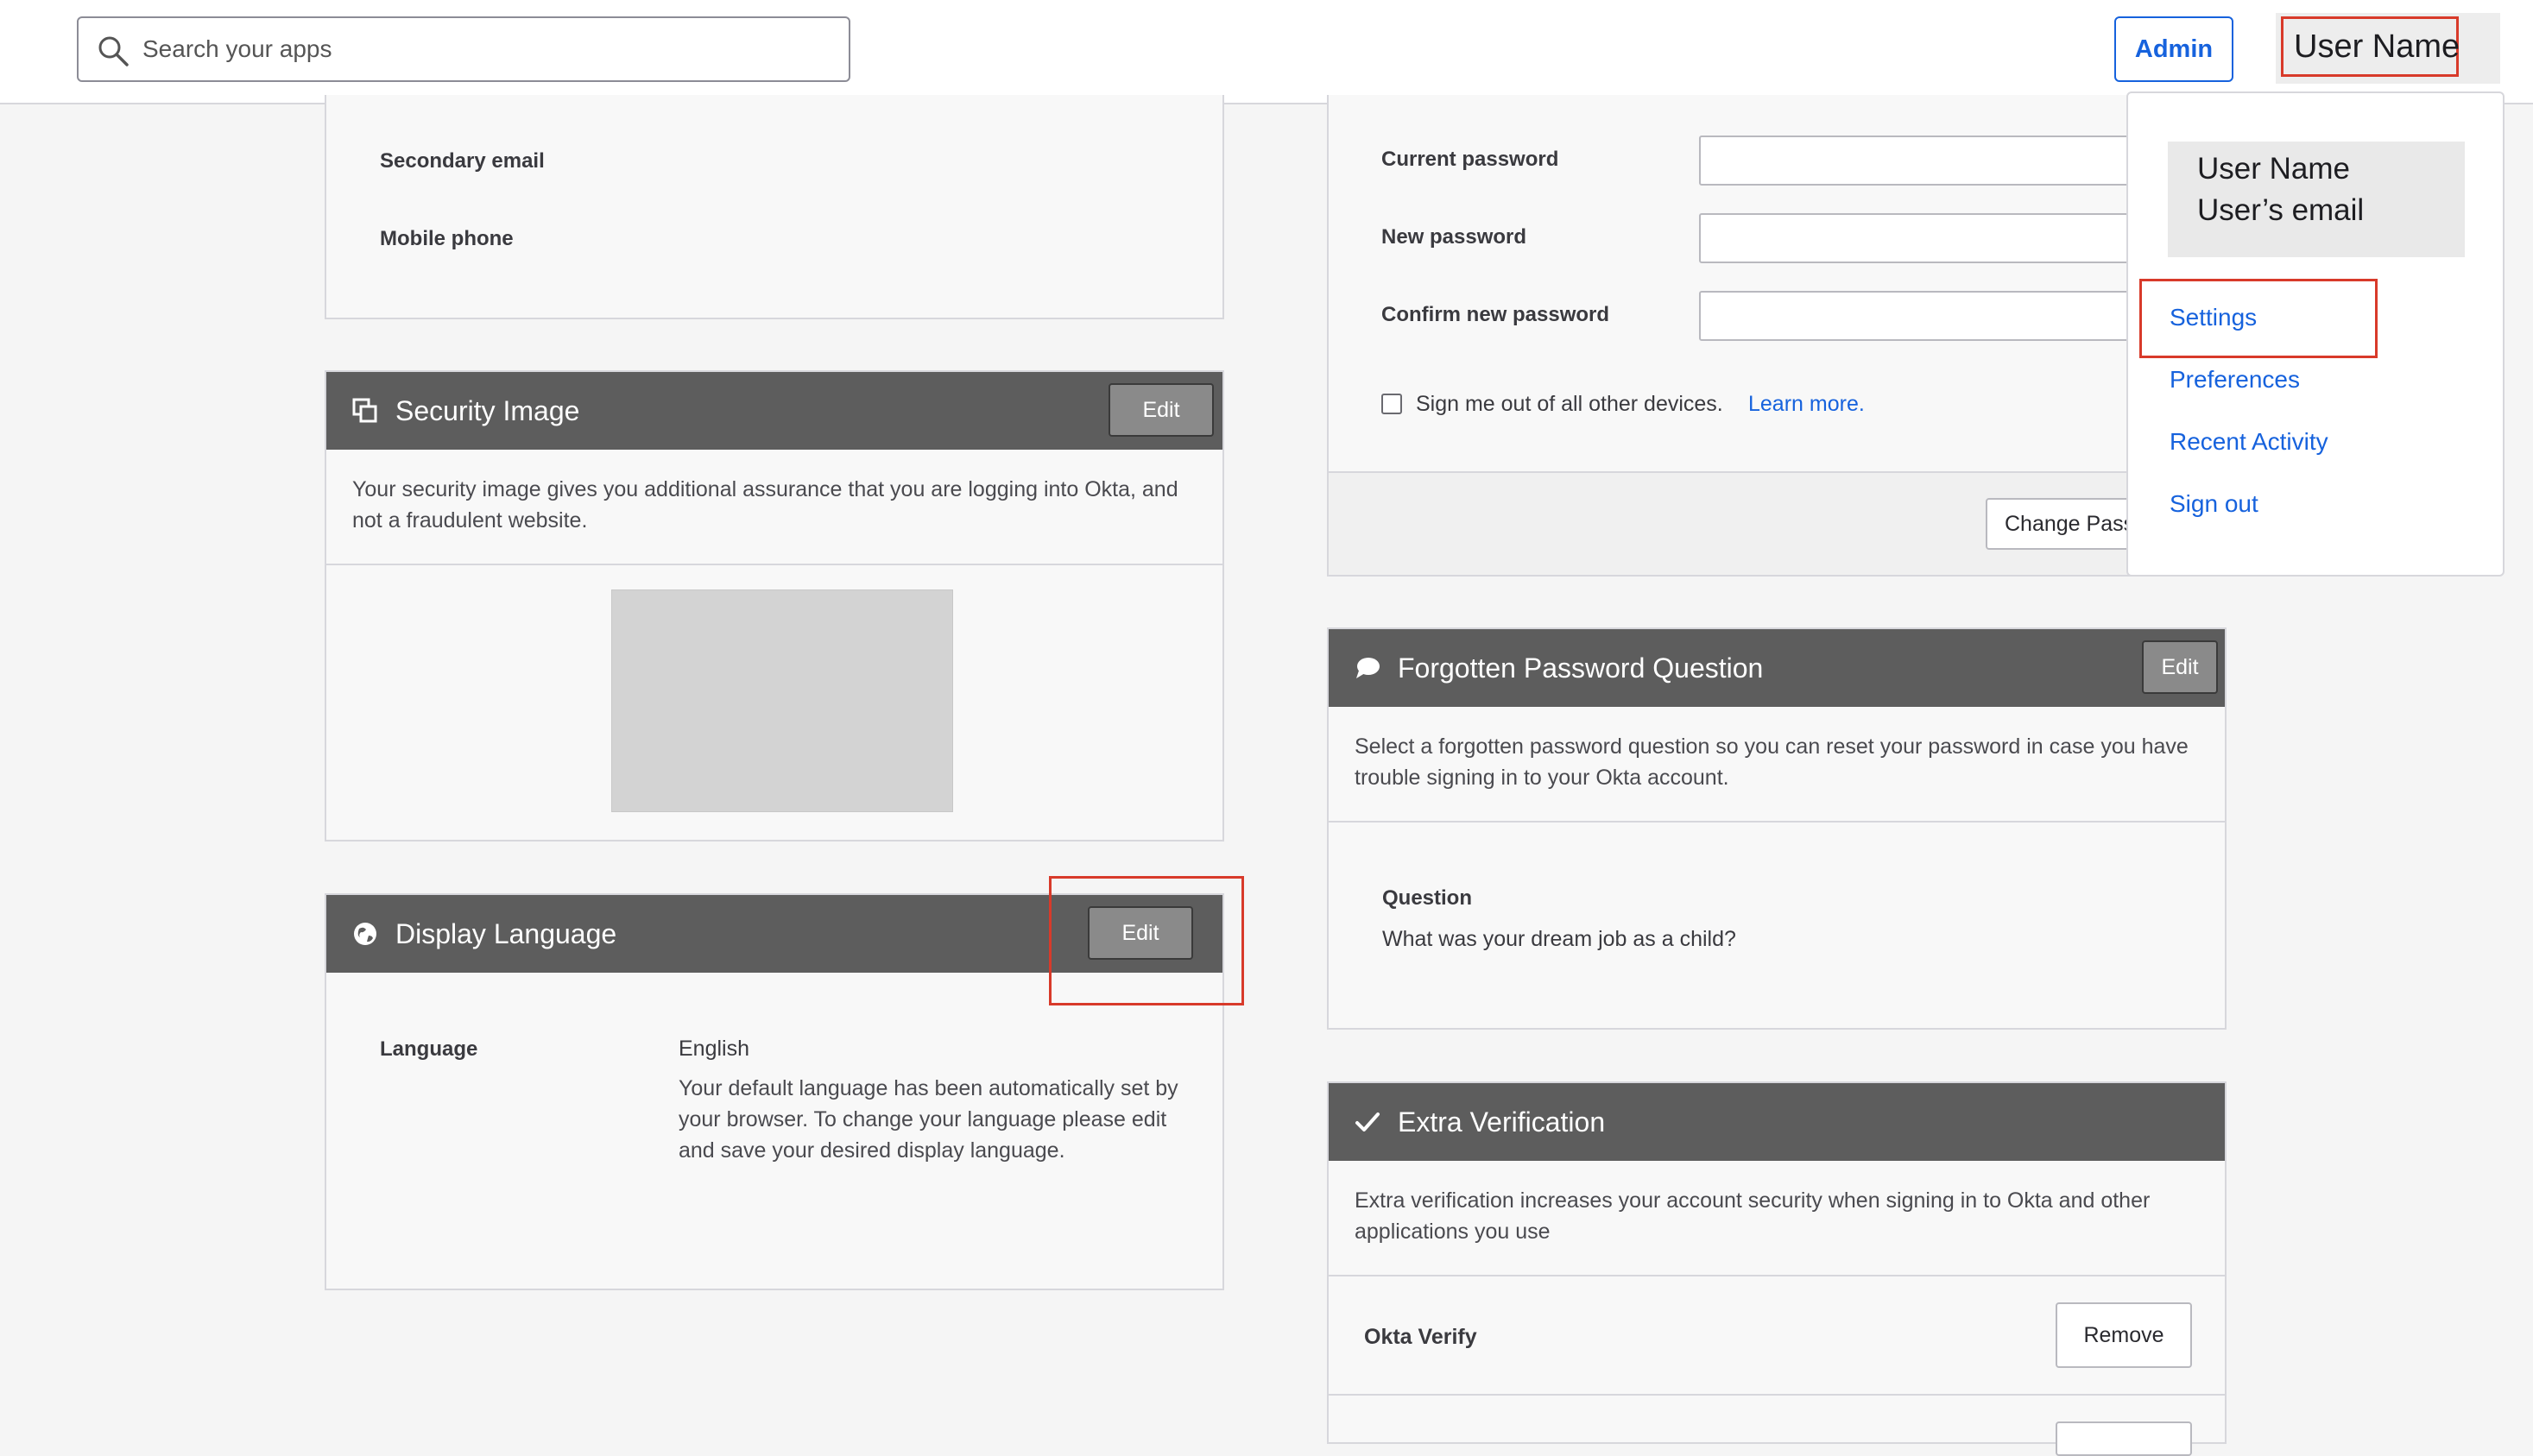 The image size is (2533, 1456). I want to click on forgotten-question-edit-button: Edit, so click(2180, 667).